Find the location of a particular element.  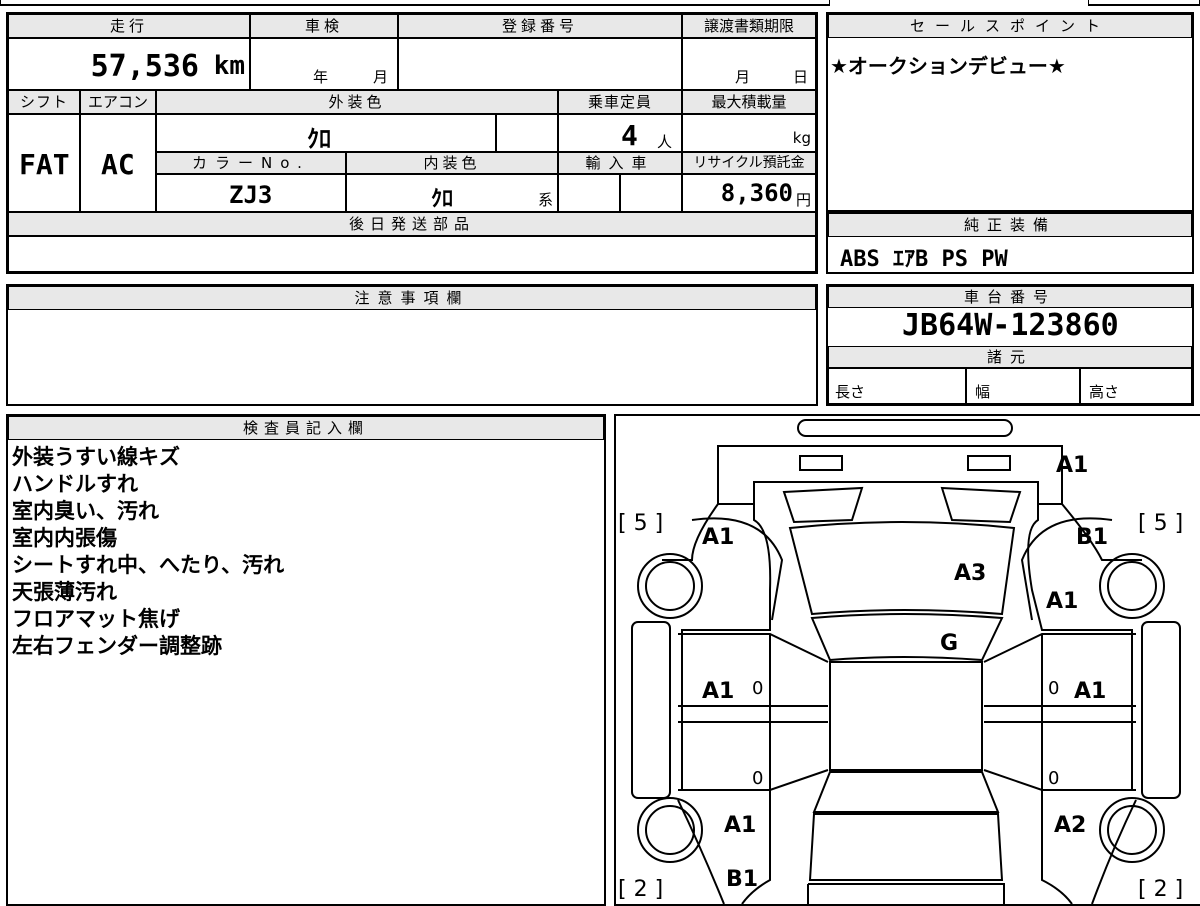

tire-label-front-right: [ 5 ] is located at coordinates (1160, 523).